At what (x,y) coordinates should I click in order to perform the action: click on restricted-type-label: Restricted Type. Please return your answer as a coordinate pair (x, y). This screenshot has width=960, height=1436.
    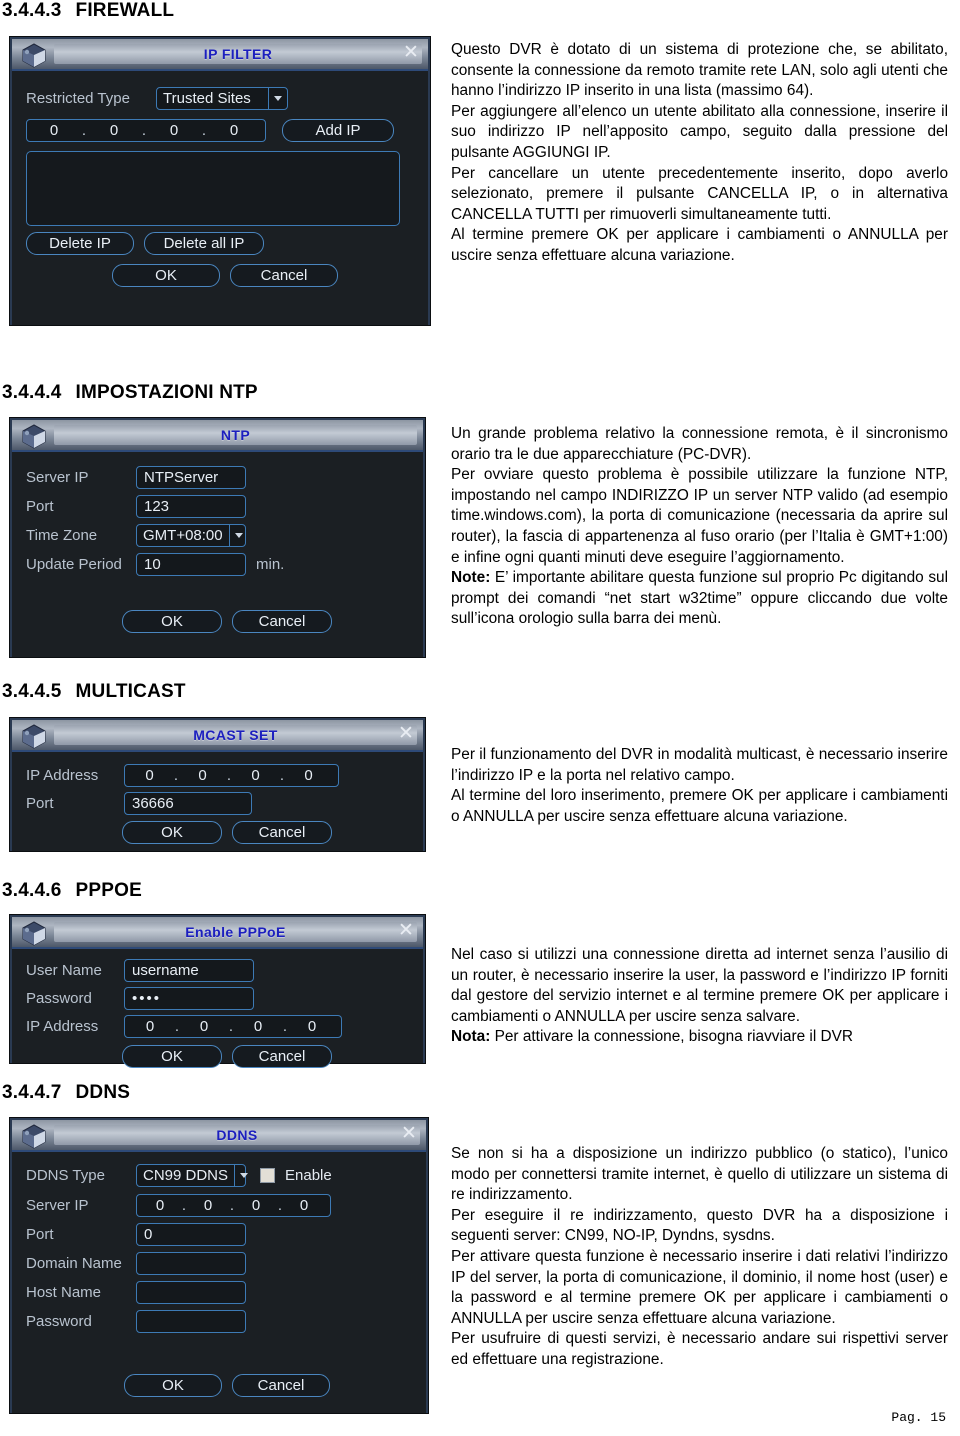
    Looking at the image, I should click on (78, 98).